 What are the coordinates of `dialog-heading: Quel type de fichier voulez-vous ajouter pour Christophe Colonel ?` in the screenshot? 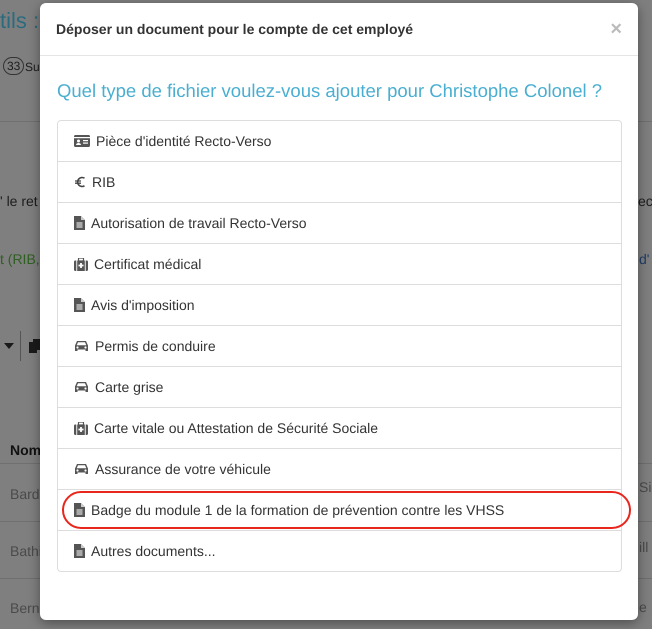 It's located at (329, 91).